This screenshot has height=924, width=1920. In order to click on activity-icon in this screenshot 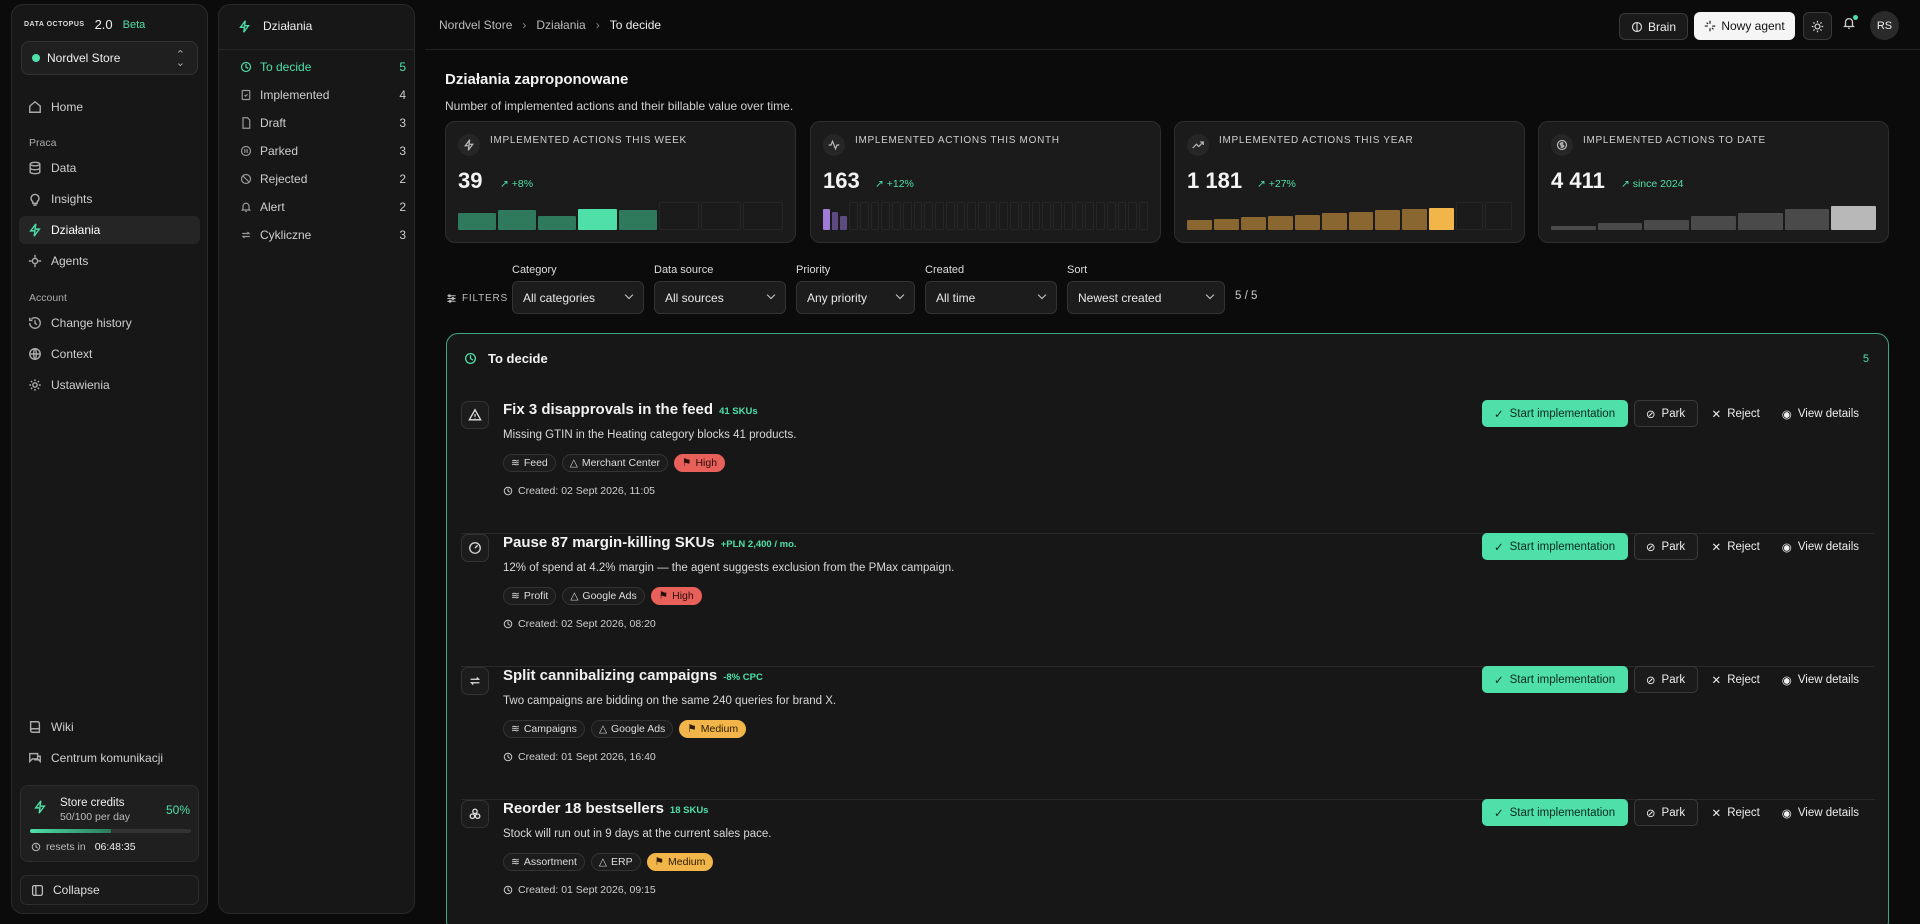, I will do `click(834, 145)`.